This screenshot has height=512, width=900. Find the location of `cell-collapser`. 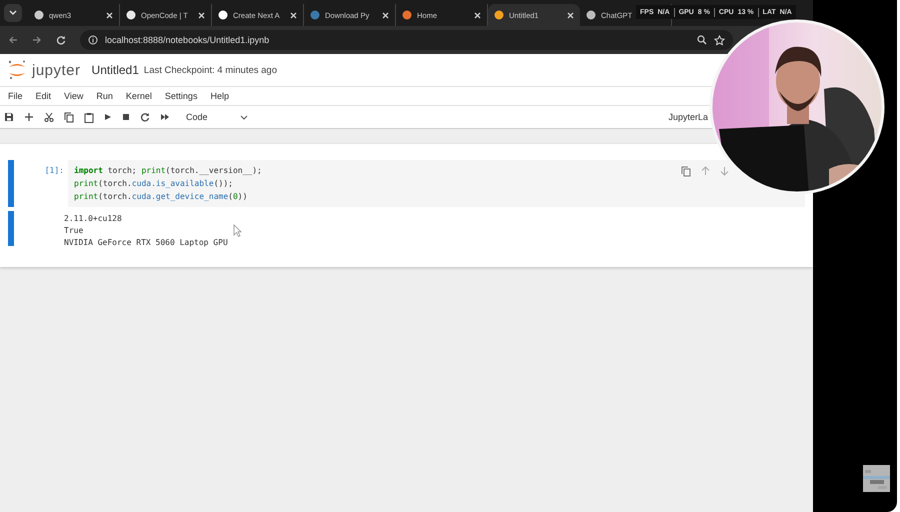

cell-collapser is located at coordinates (11, 183).